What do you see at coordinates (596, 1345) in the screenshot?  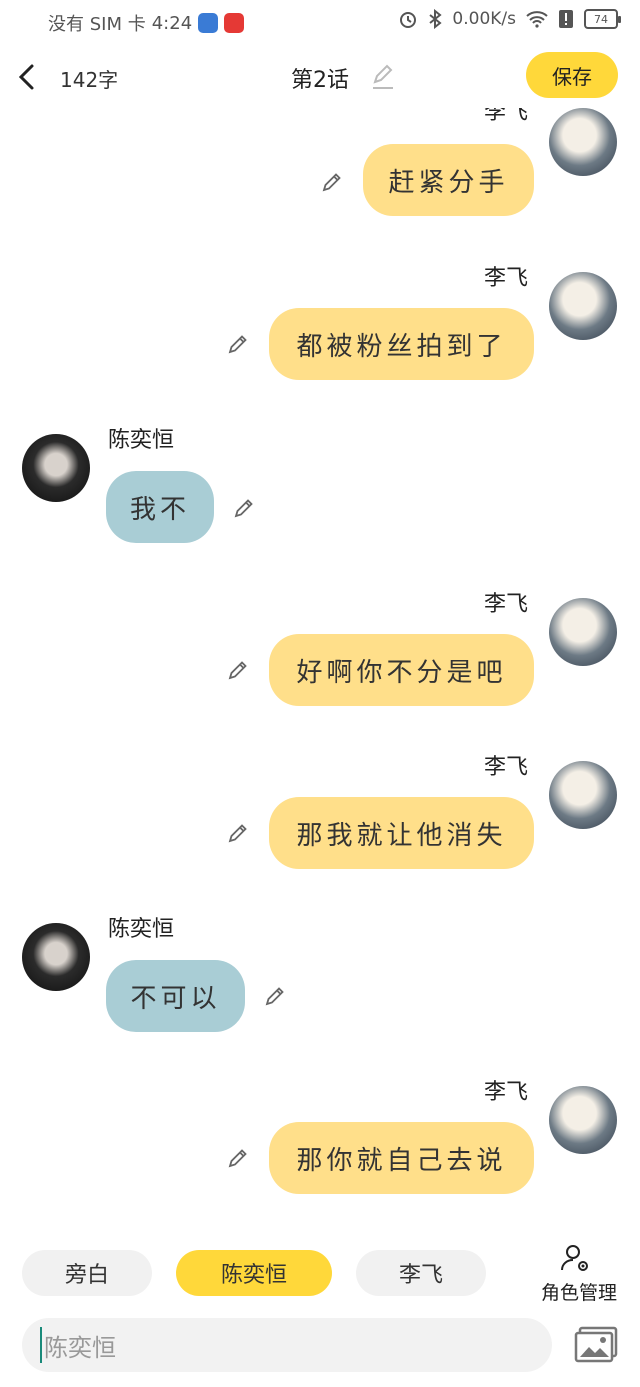 I see `insert-image-icon` at bounding box center [596, 1345].